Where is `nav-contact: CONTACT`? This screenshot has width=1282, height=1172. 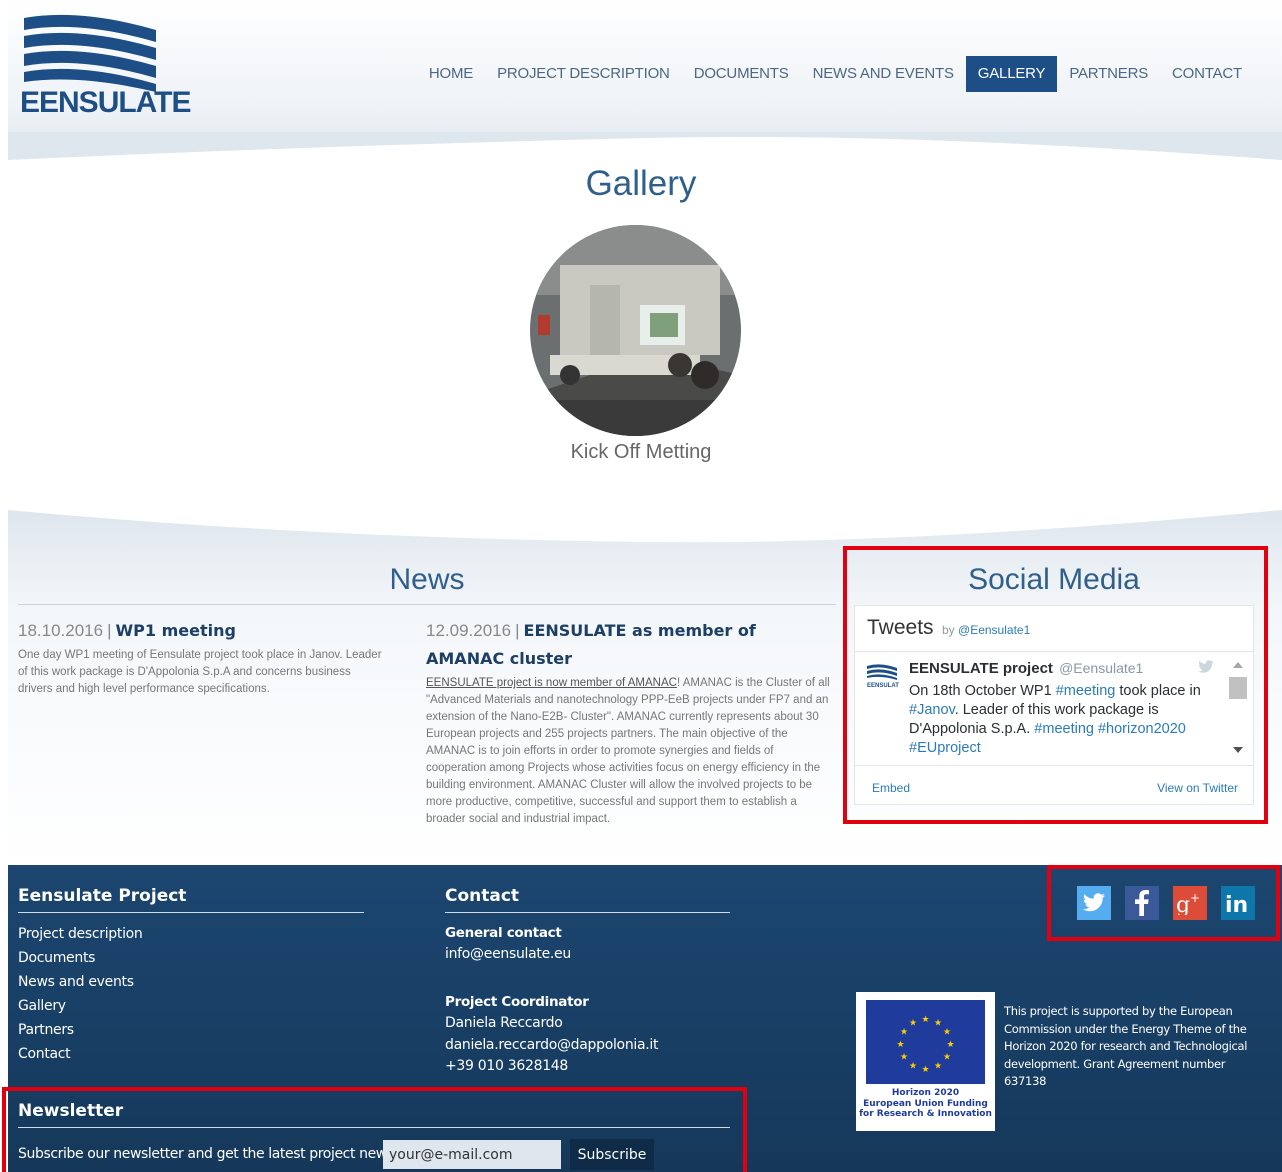 nav-contact: CONTACT is located at coordinates (1207, 74).